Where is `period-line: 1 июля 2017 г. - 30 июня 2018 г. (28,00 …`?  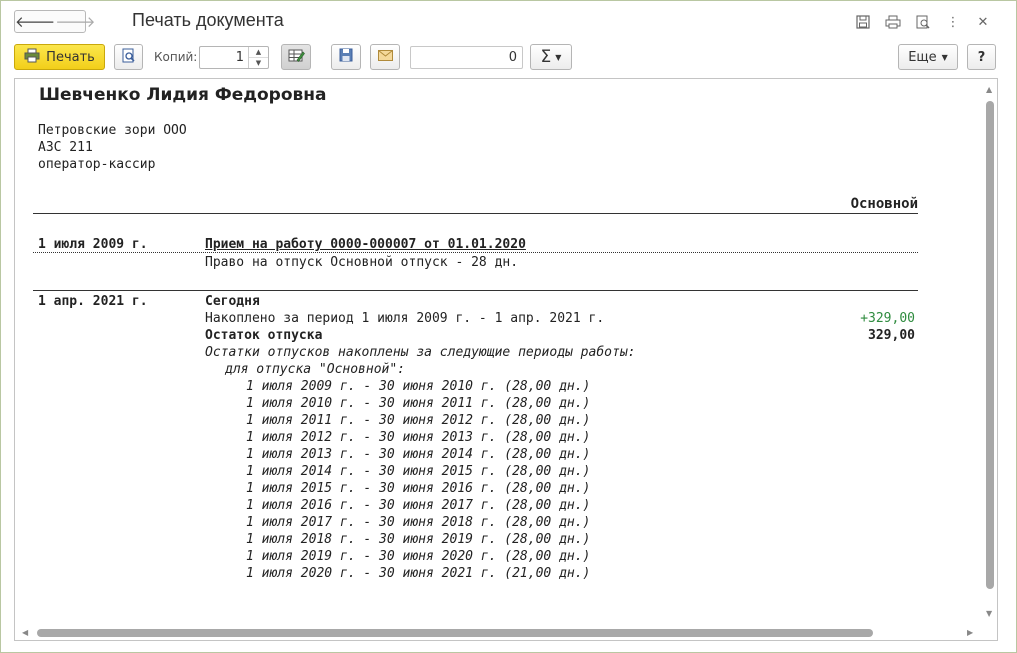
period-line: 1 июля 2017 г. - 30 июня 2018 г. (28,00 … is located at coordinates (418, 522).